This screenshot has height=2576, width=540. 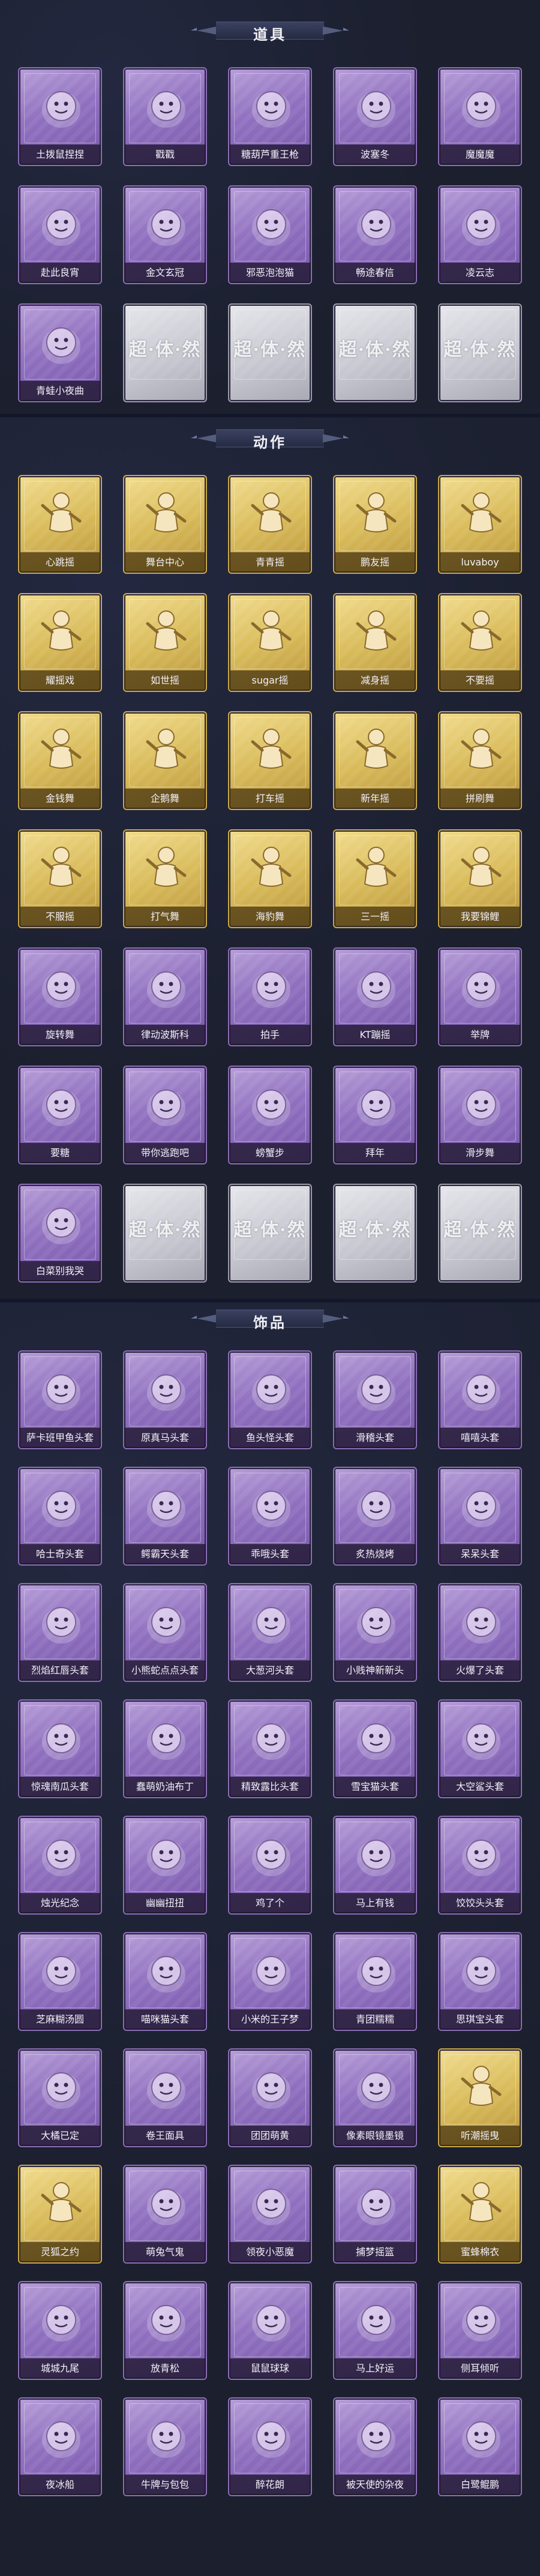 What do you see at coordinates (375, 2097) in the screenshot?
I see `item-card: 像素眼镜墨镜` at bounding box center [375, 2097].